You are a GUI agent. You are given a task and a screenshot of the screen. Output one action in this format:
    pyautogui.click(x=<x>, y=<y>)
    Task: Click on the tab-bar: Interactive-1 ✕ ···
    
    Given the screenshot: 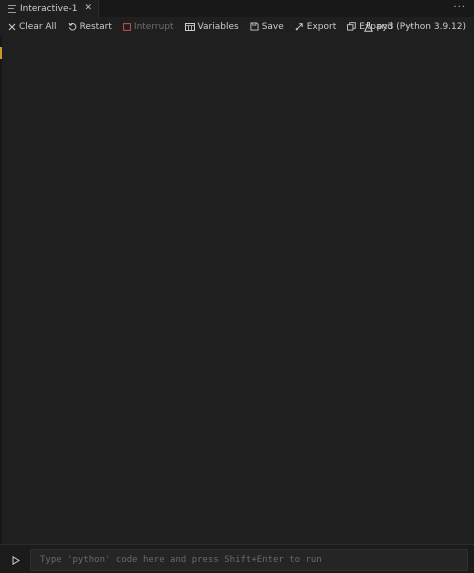 What is the action you would take?
    pyautogui.click(x=237, y=8)
    